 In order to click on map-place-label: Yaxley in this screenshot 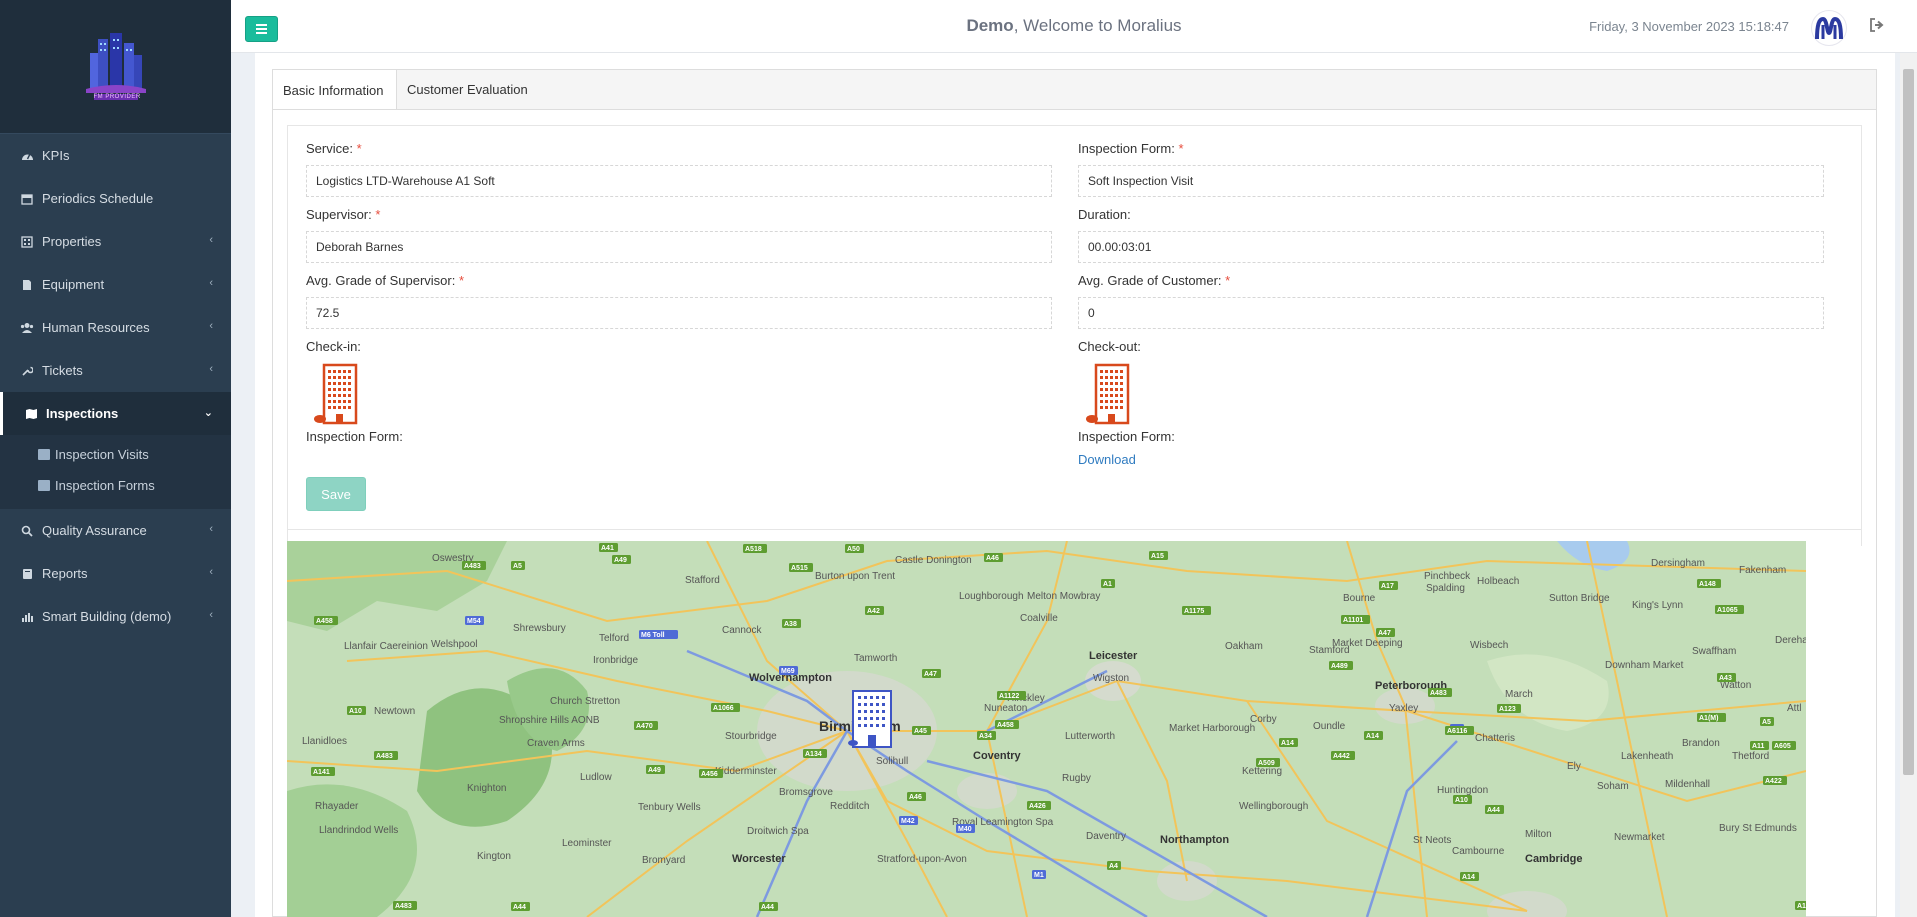, I will do `click(1403, 708)`.